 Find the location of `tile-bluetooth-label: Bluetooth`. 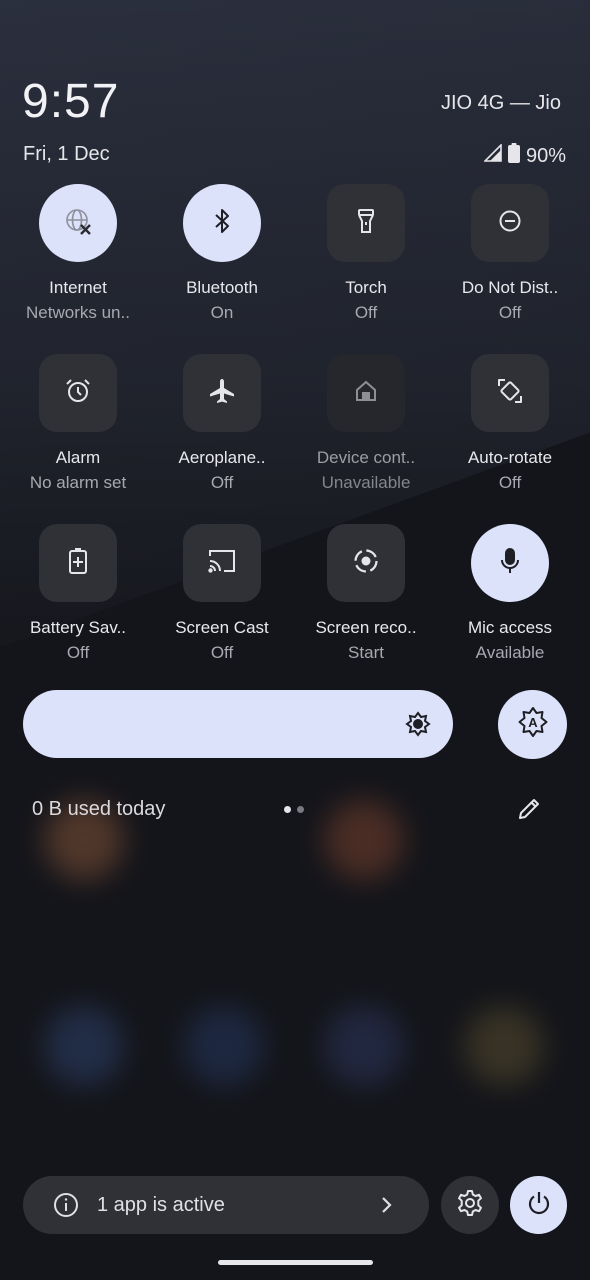

tile-bluetooth-label: Bluetooth is located at coordinates (222, 287).